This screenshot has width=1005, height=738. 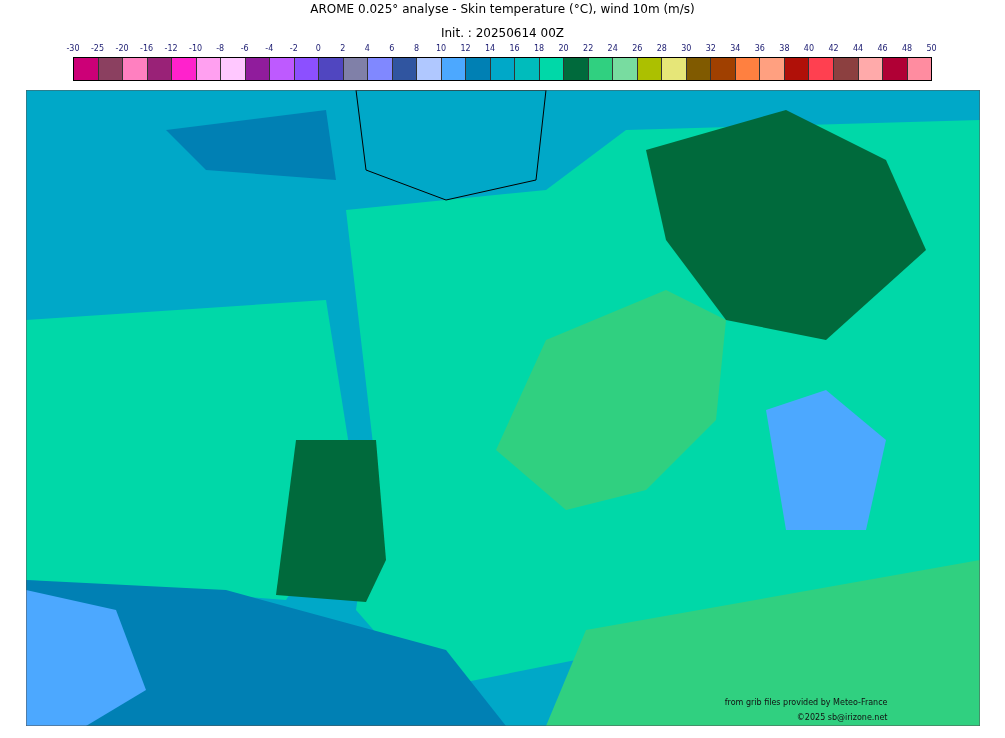 What do you see at coordinates (588, 49) in the screenshot?
I see `colorbar-tick-label: 22` at bounding box center [588, 49].